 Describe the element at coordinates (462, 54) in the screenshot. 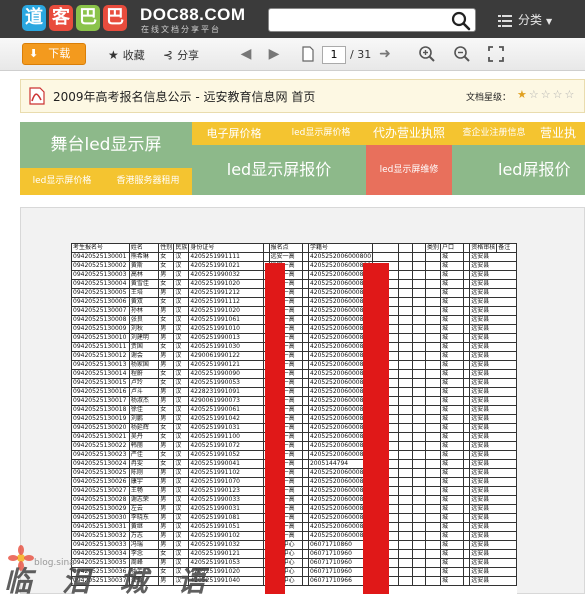

I see `zoom-out-icon` at that location.